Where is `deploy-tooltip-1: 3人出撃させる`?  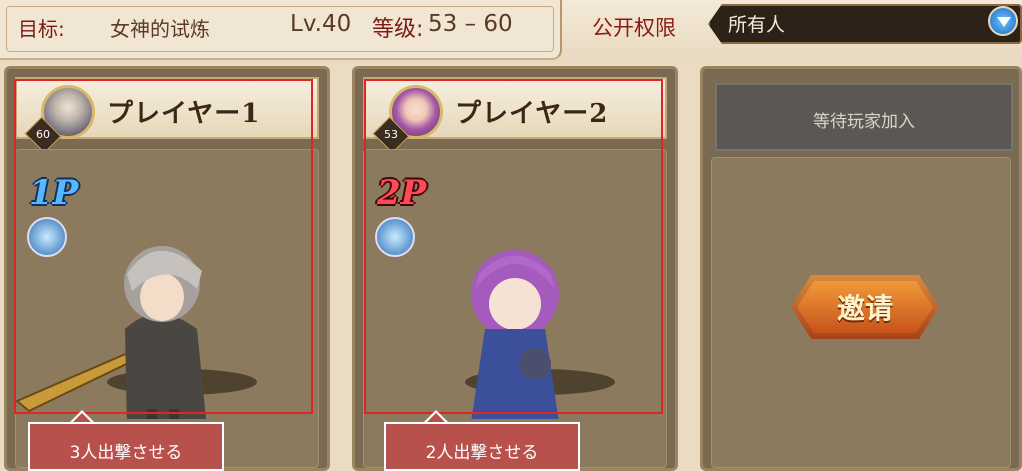
deploy-tooltip-1: 3人出撃させる is located at coordinates (126, 446).